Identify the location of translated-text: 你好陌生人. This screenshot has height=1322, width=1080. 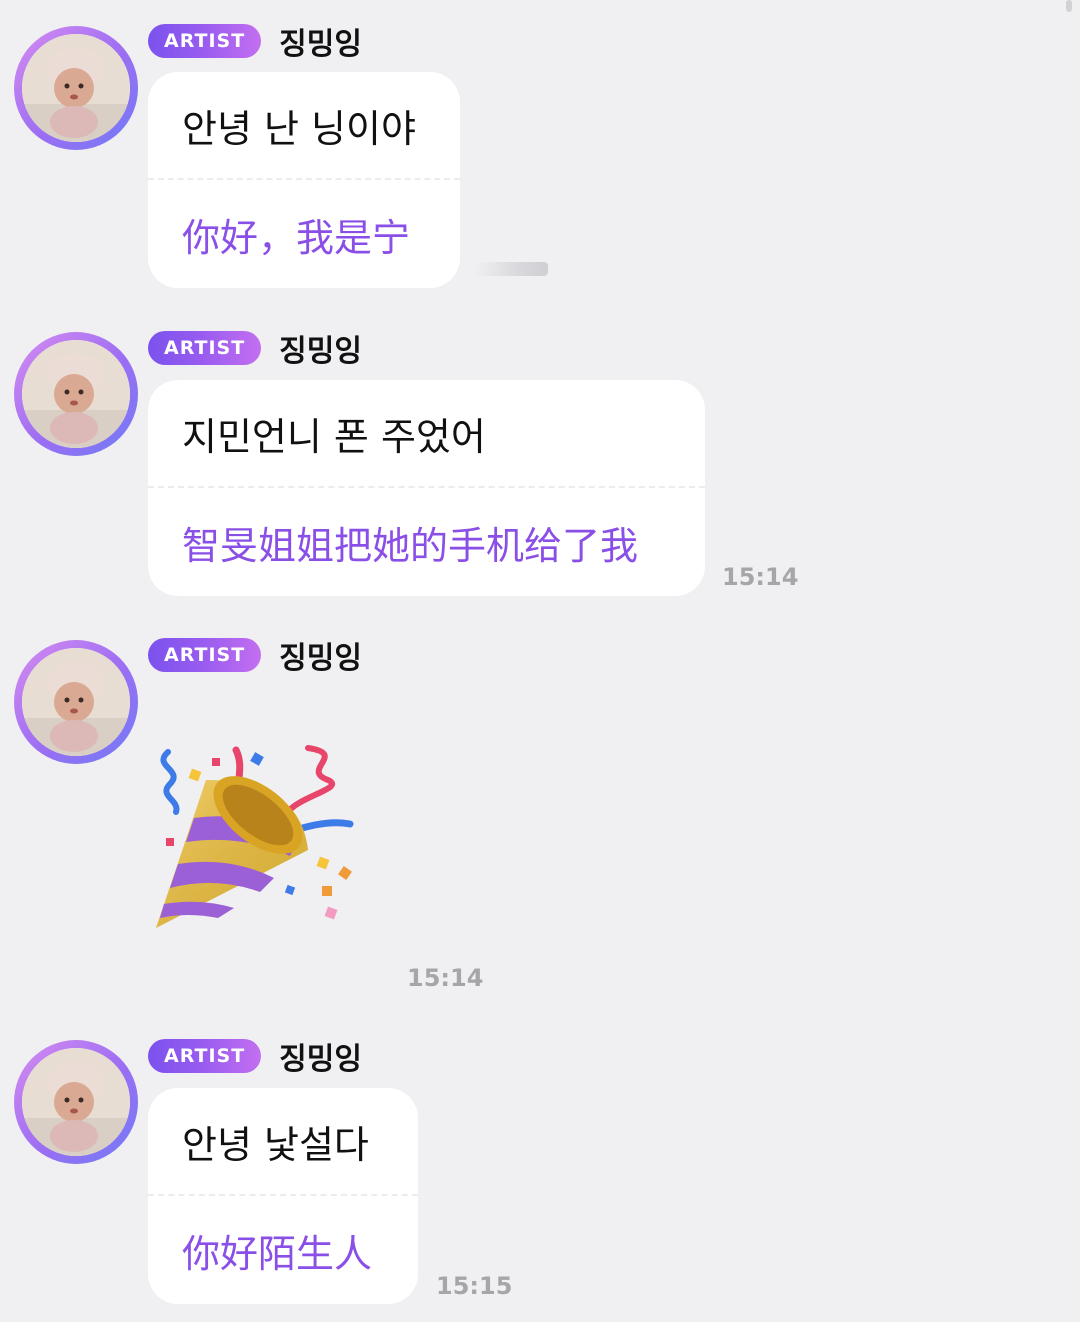
(277, 1253).